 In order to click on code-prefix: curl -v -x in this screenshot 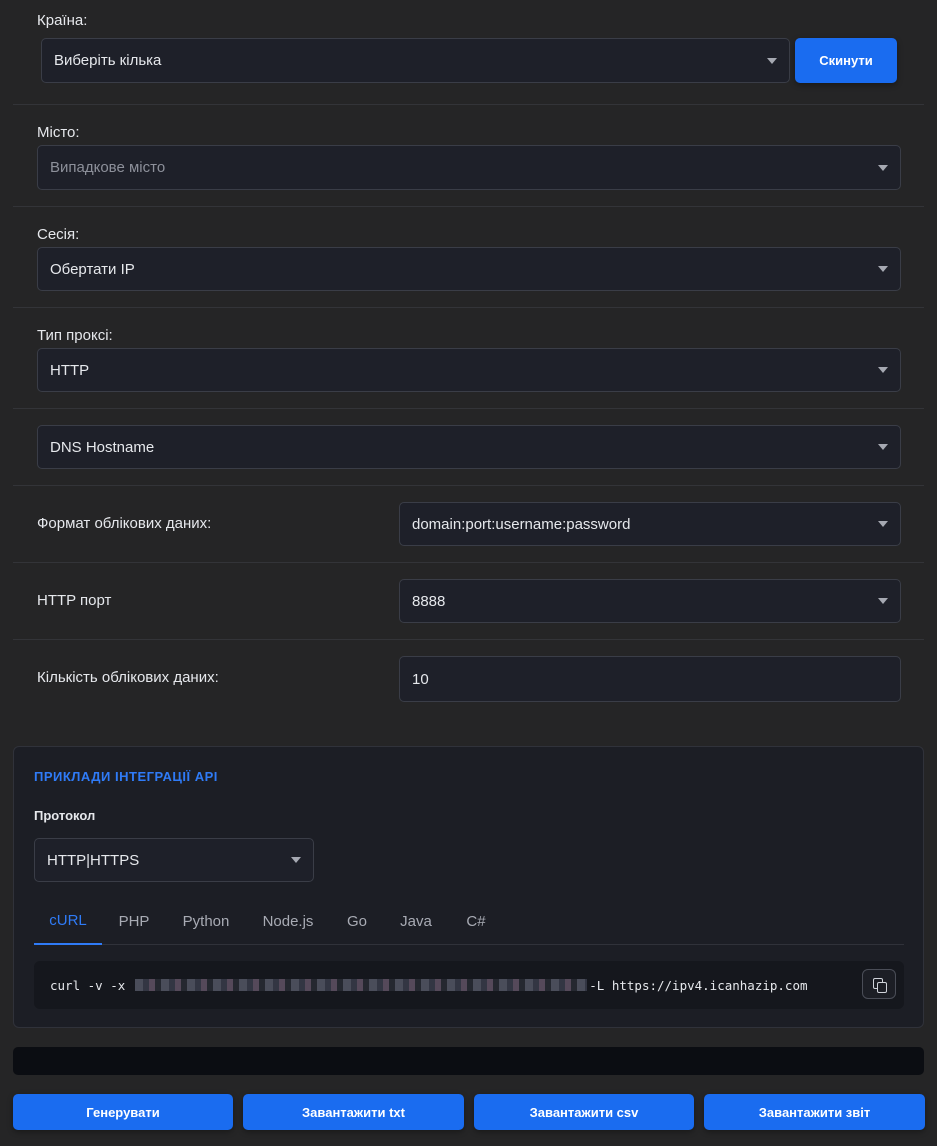, I will do `click(88, 985)`.